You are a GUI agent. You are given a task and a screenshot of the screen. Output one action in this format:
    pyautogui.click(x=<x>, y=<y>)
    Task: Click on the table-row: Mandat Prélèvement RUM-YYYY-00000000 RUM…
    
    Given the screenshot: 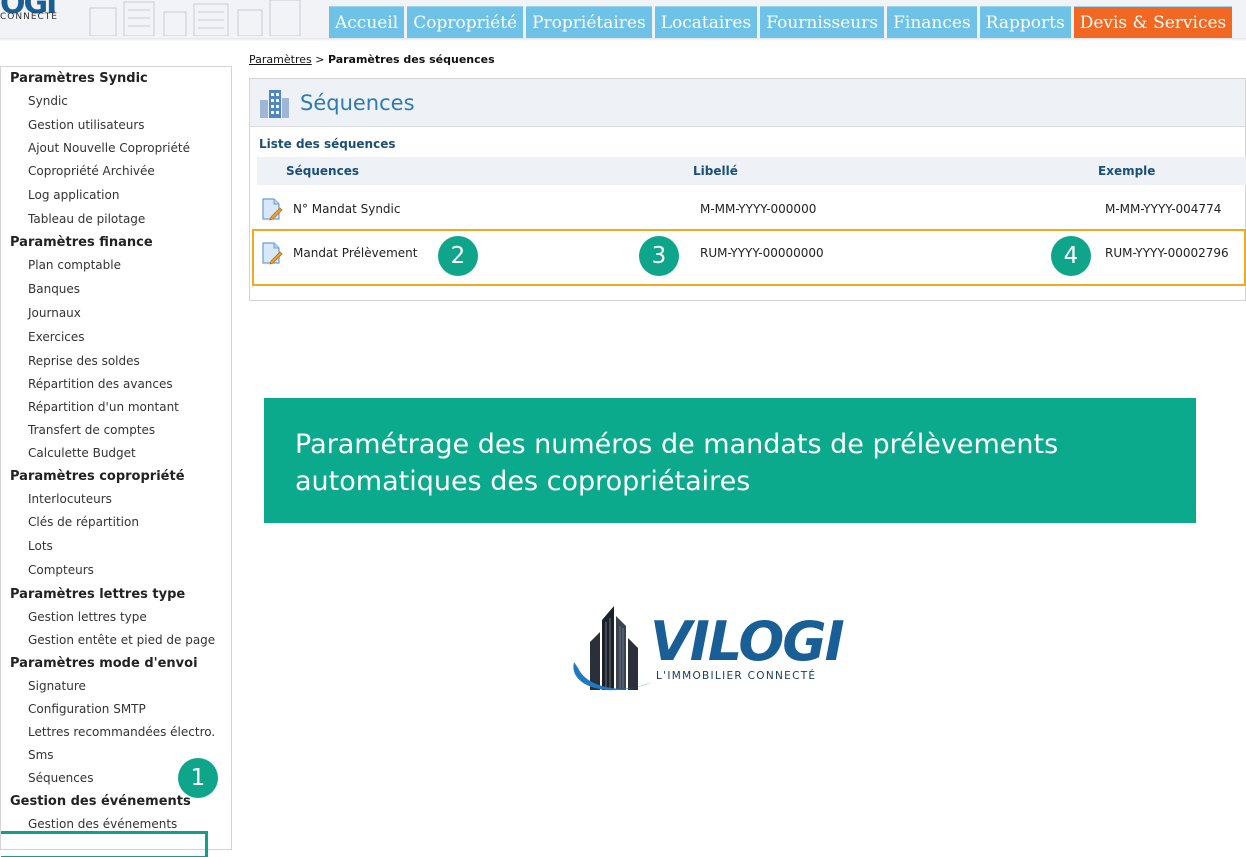 What is the action you would take?
    pyautogui.click(x=747, y=254)
    